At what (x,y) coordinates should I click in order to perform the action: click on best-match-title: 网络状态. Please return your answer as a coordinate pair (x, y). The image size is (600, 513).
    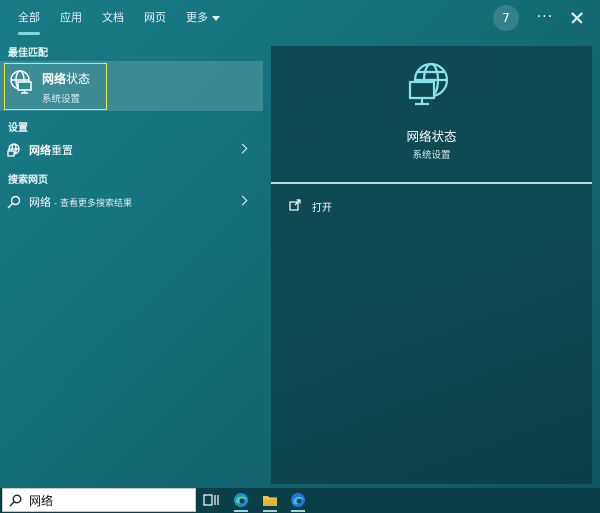
    Looking at the image, I should click on (66, 78).